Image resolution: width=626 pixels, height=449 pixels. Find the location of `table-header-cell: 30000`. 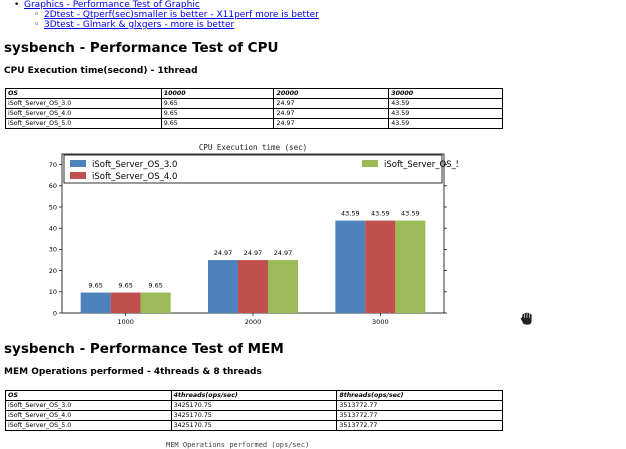

table-header-cell: 30000 is located at coordinates (445, 93).